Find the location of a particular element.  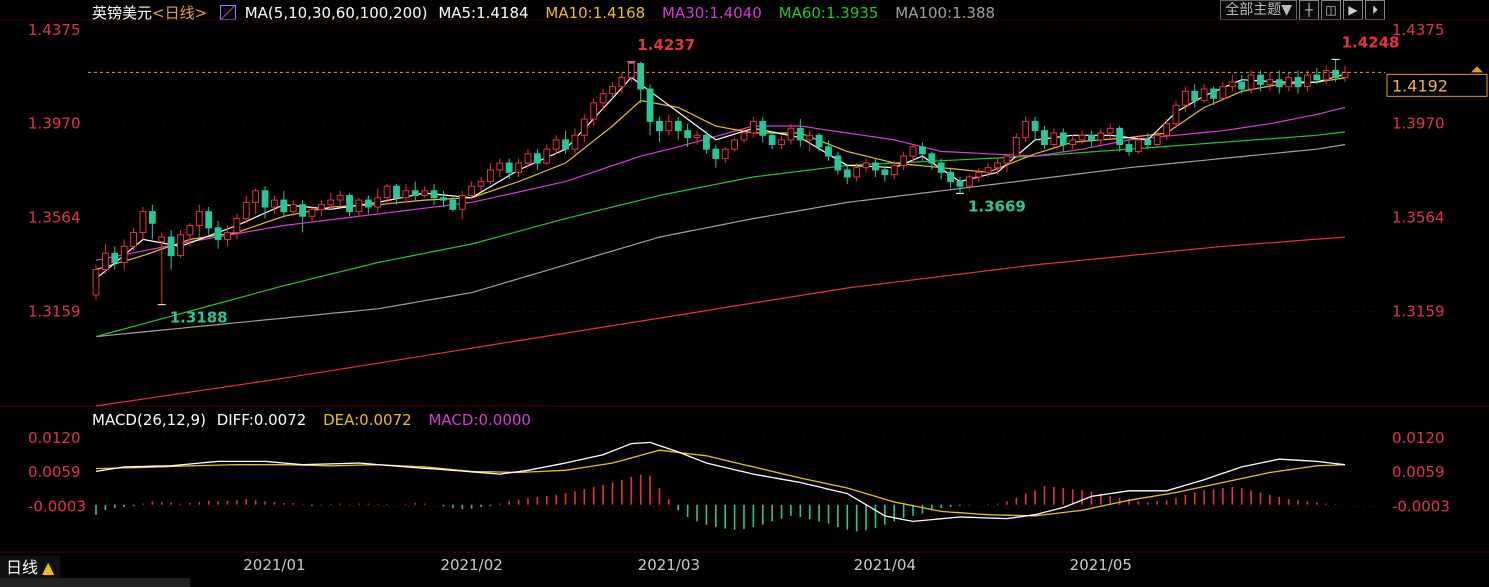

period-button: 日线 ▲ is located at coordinates (30, 568).